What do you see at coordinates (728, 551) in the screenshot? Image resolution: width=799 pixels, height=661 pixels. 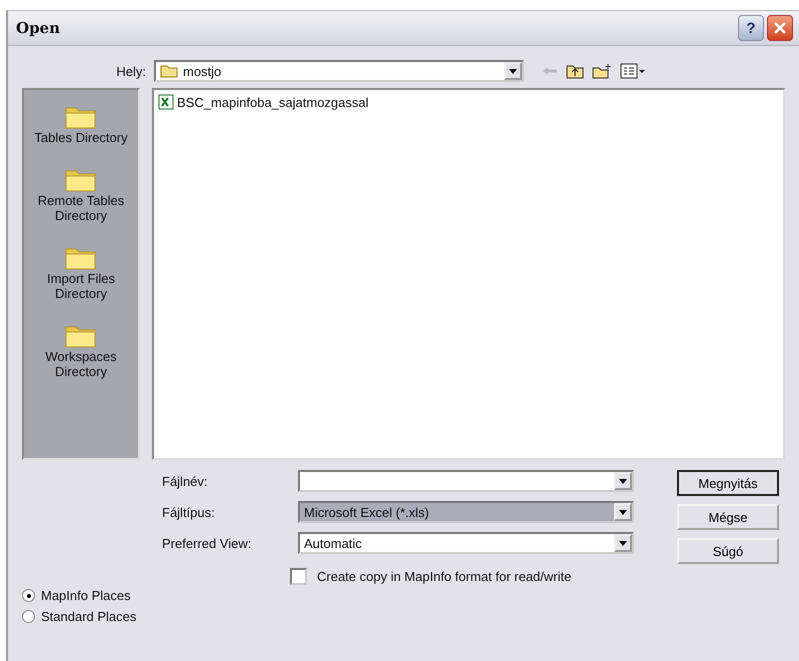 I see `dialog-button: Súgó` at bounding box center [728, 551].